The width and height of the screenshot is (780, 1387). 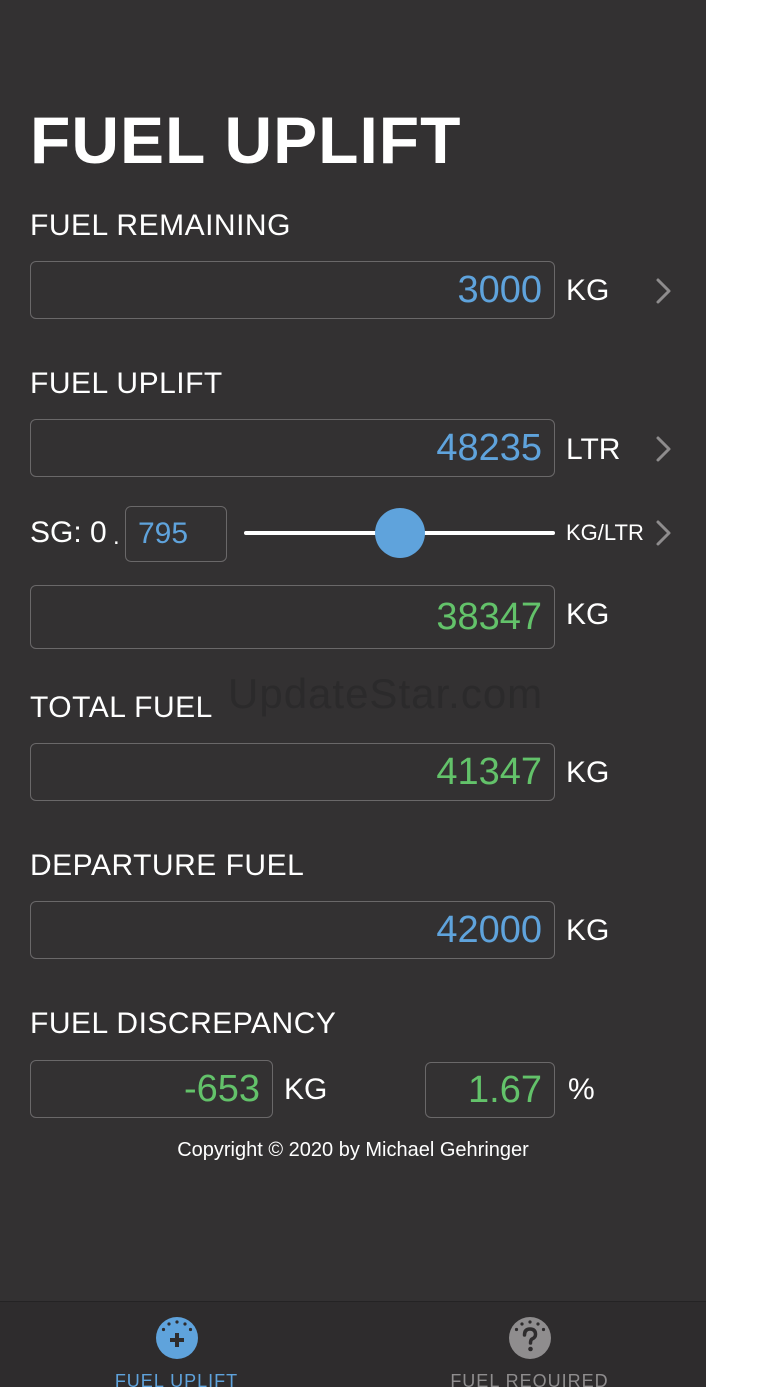 What do you see at coordinates (353, 1150) in the screenshot?
I see `copyright-text: Copyright © 2020 by Michael Gehringer` at bounding box center [353, 1150].